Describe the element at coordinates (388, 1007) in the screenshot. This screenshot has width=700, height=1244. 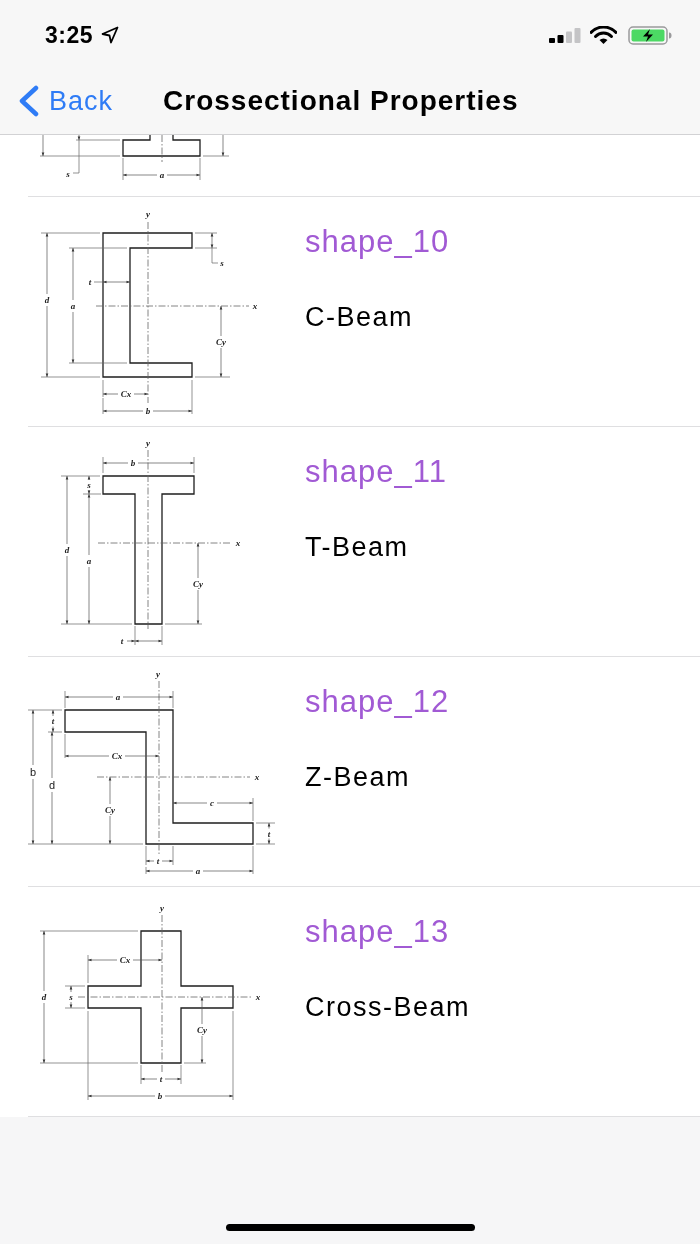
I see `shape-type: Cross-Beam` at that location.